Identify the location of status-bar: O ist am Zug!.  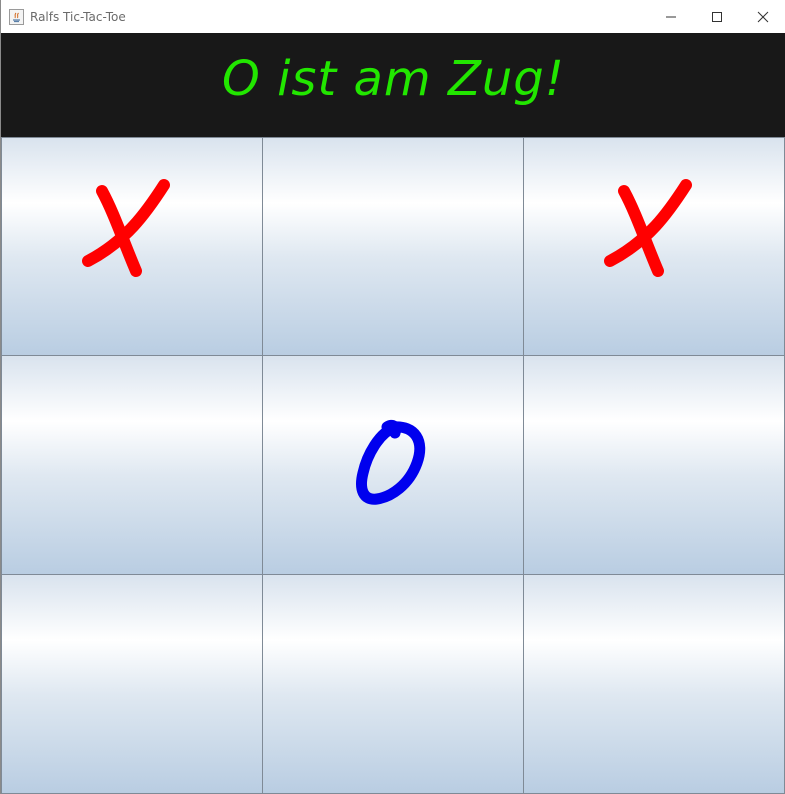
(393, 85).